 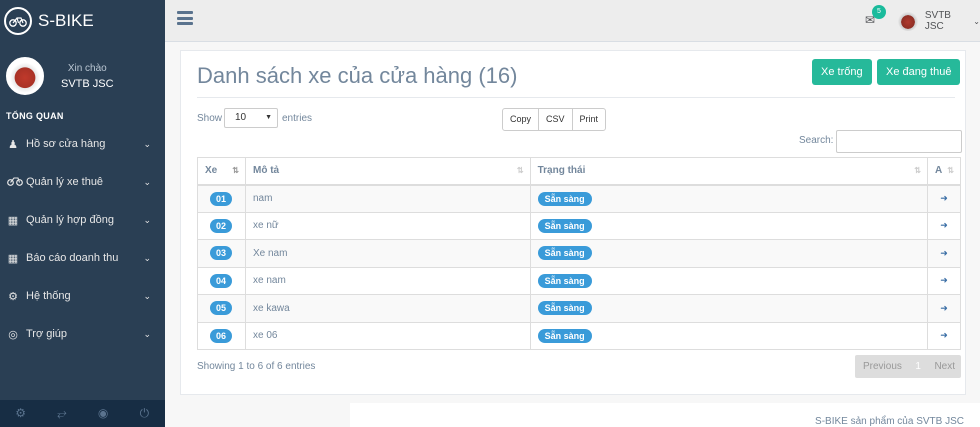 What do you see at coordinates (908, 366) in the screenshot?
I see `pagination: Previous 1 Next` at bounding box center [908, 366].